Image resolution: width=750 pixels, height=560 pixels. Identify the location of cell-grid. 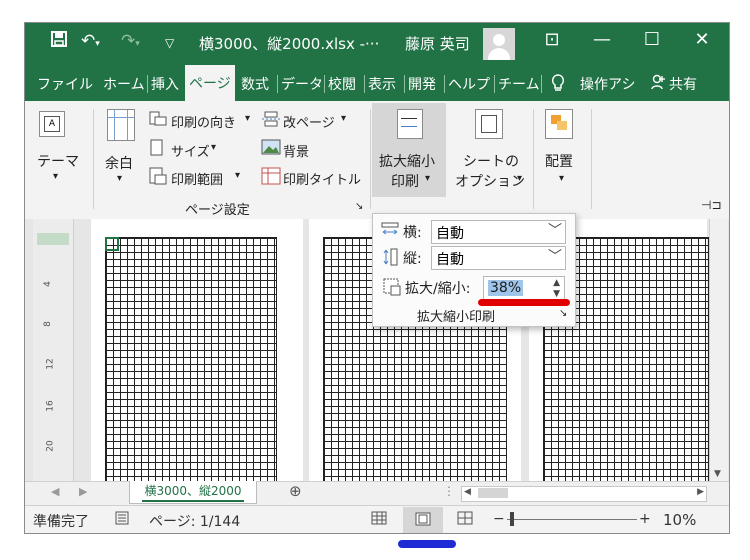
(191, 360).